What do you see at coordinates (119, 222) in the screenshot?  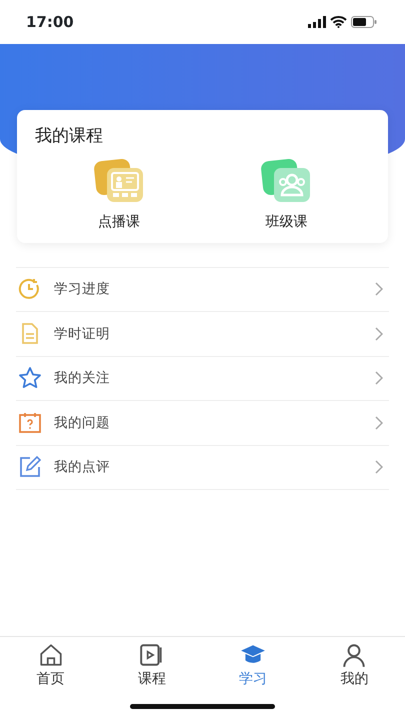 I see `course-type-label: 点播课` at bounding box center [119, 222].